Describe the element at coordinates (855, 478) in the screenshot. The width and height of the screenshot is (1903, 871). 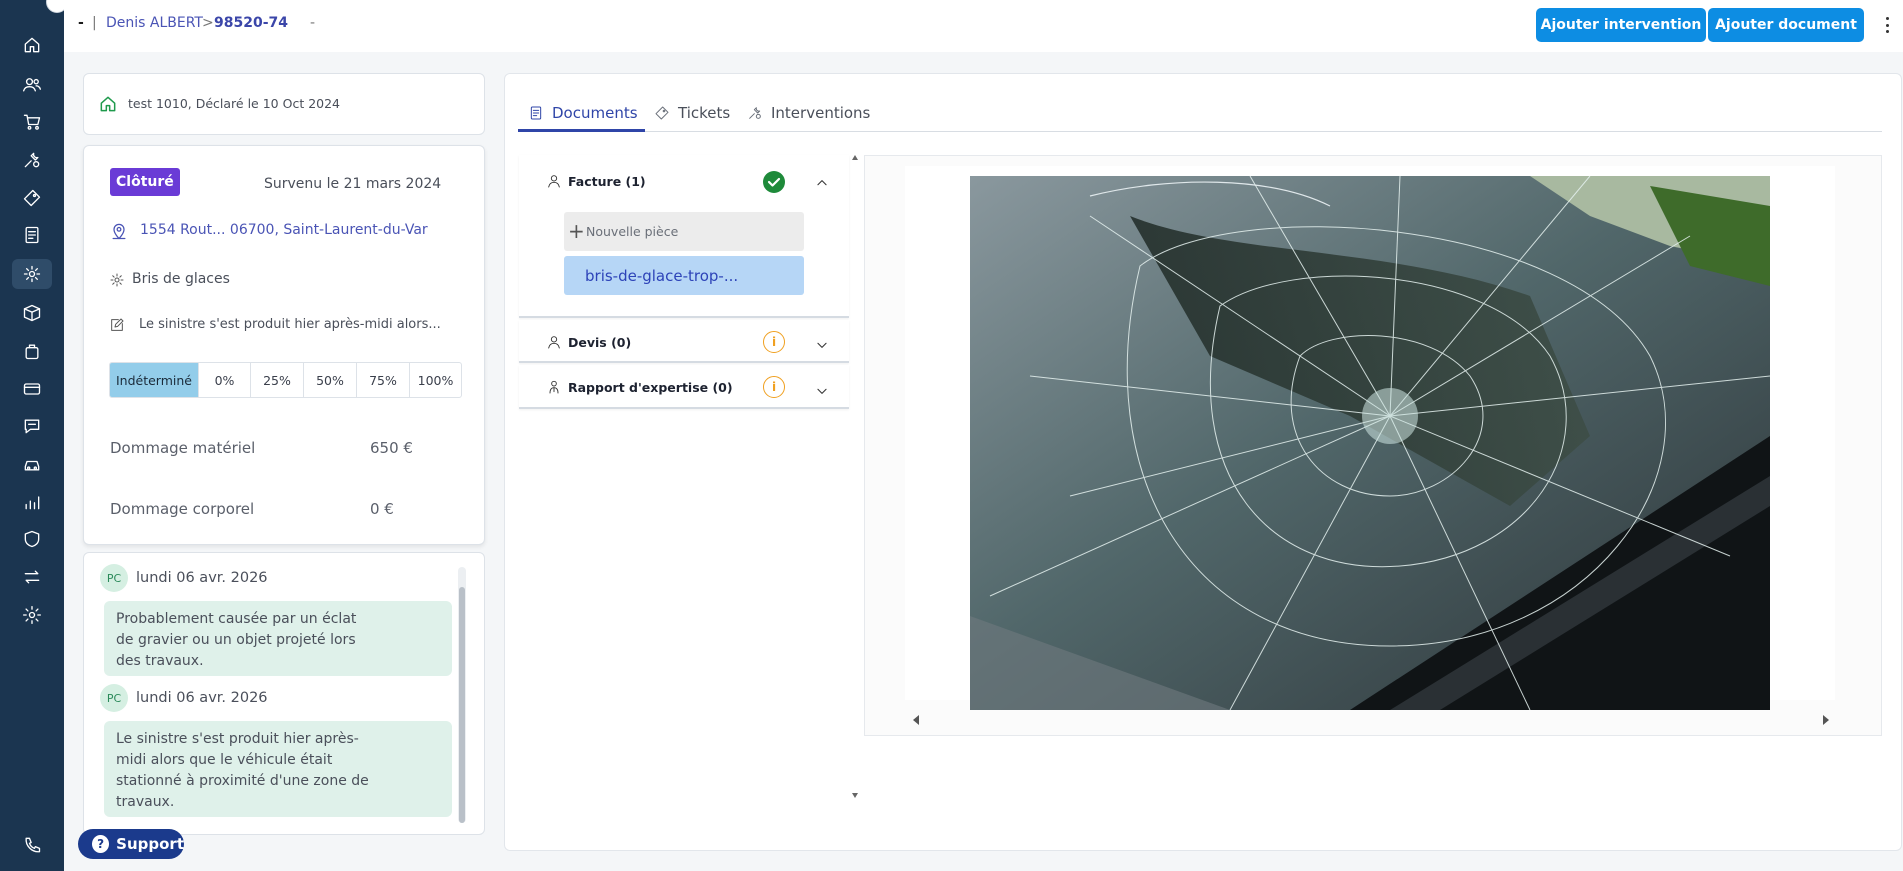
I see `documents-scrollbar` at that location.